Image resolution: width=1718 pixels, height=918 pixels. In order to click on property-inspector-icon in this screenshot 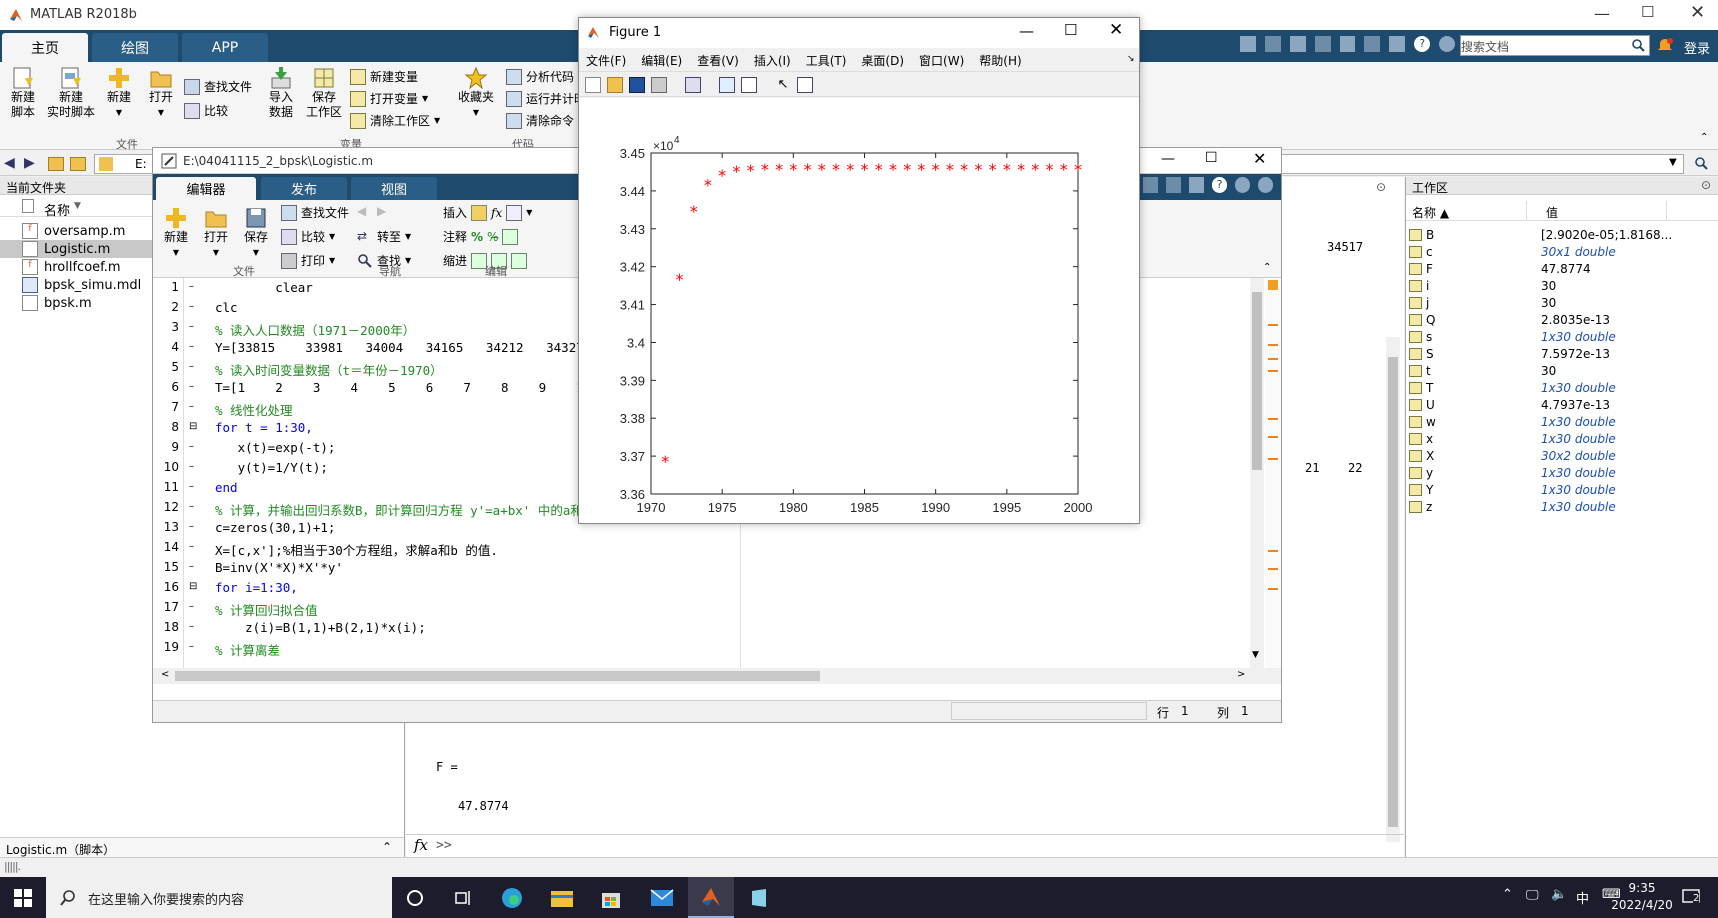, I will do `click(805, 85)`.